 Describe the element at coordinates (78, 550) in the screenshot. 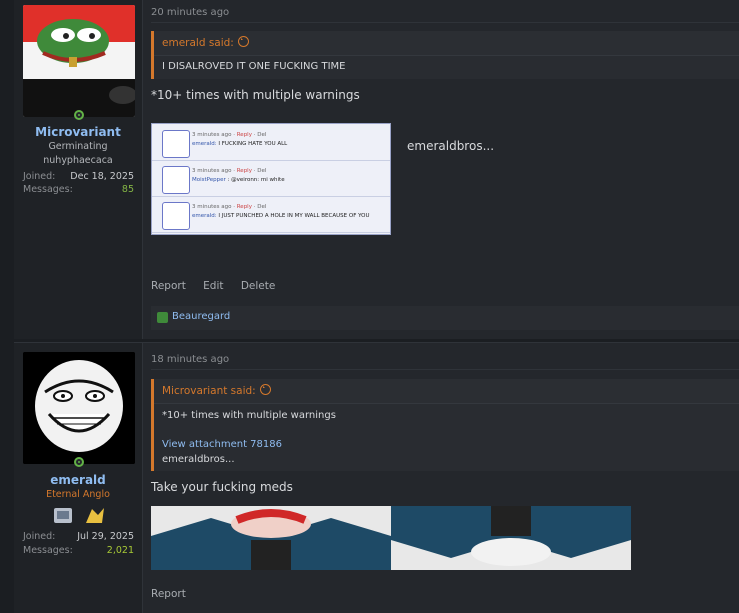

I see `messages-stat: Messages: 2,021` at that location.